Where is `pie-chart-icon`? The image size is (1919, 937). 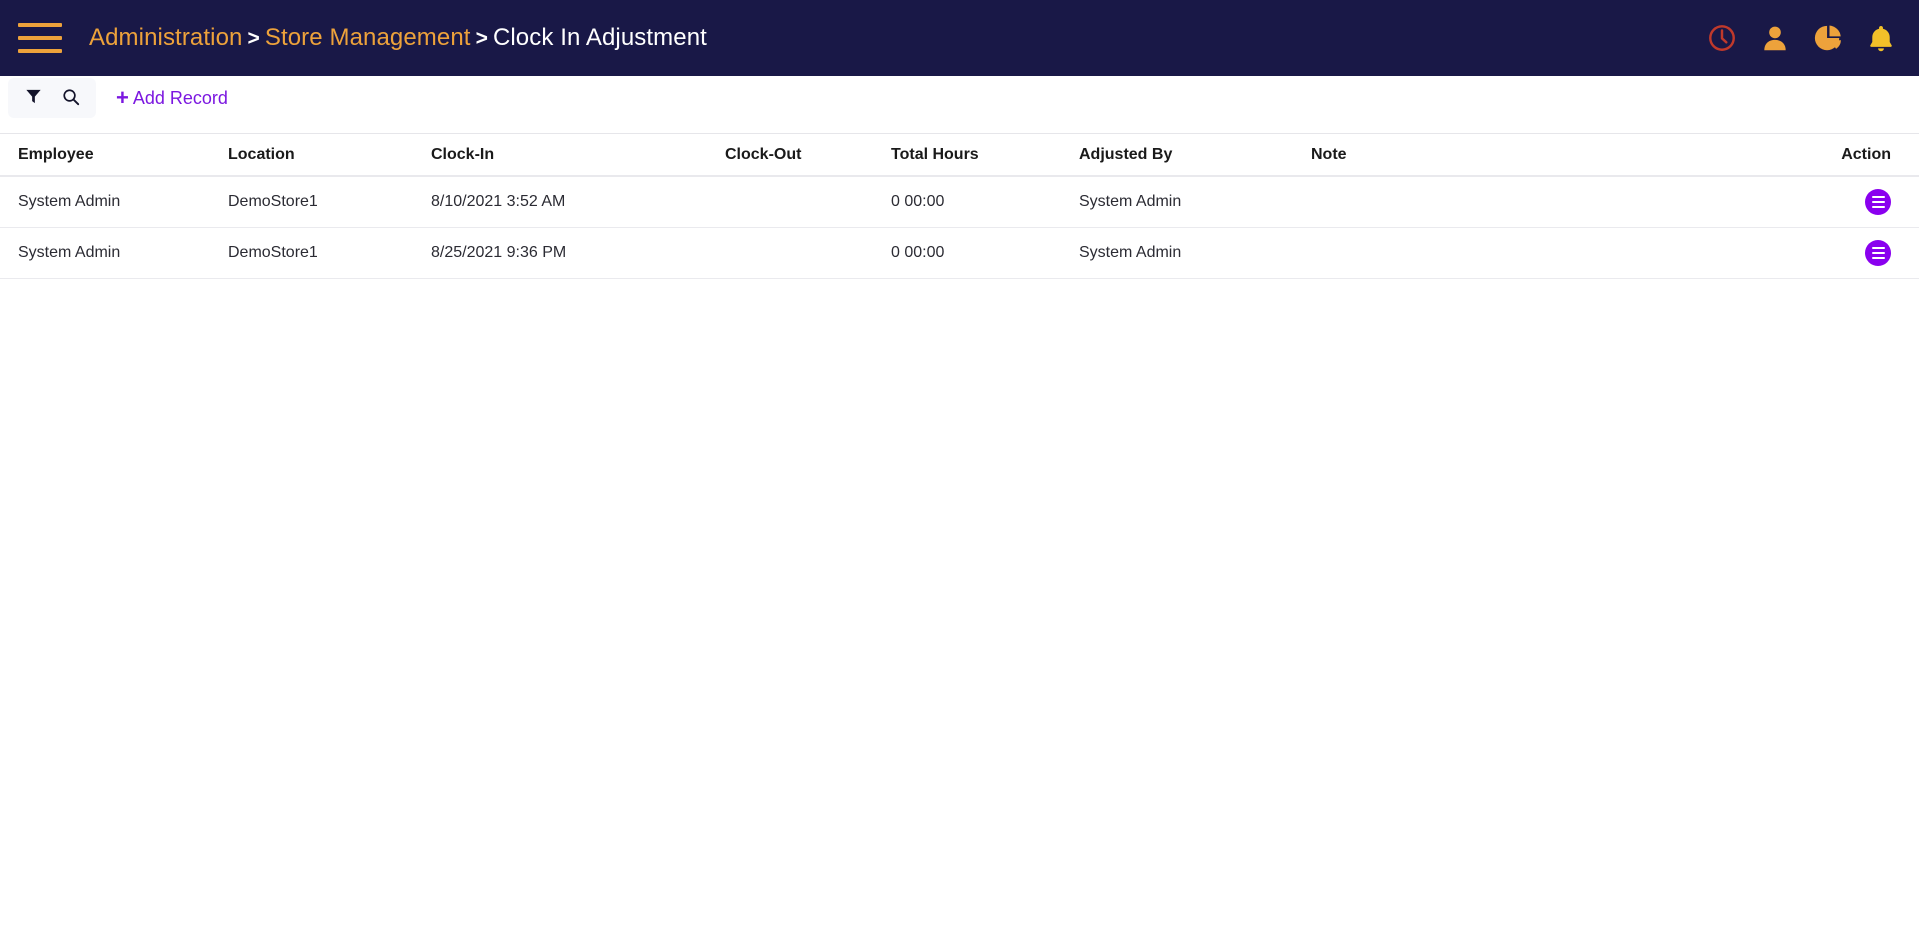
pie-chart-icon is located at coordinates (1827, 38).